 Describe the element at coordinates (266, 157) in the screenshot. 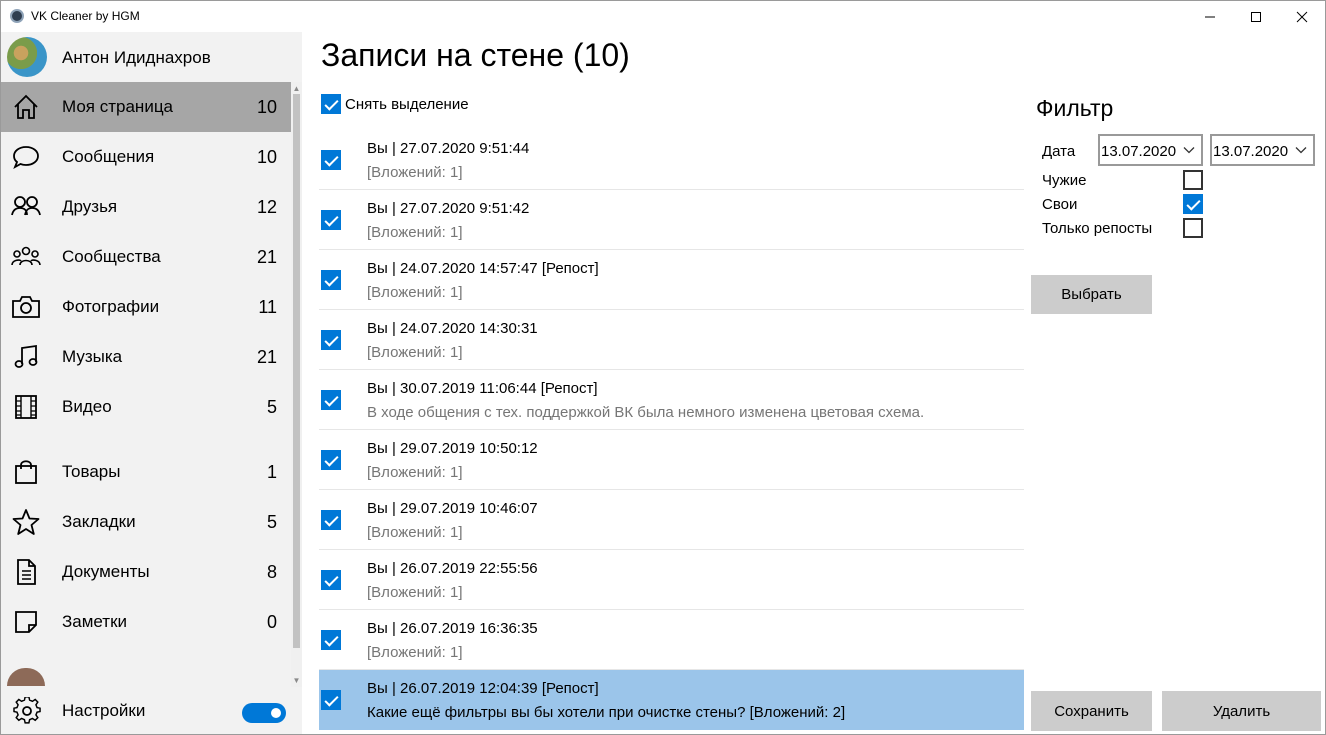

I see `sidebar-item-count: 10` at that location.